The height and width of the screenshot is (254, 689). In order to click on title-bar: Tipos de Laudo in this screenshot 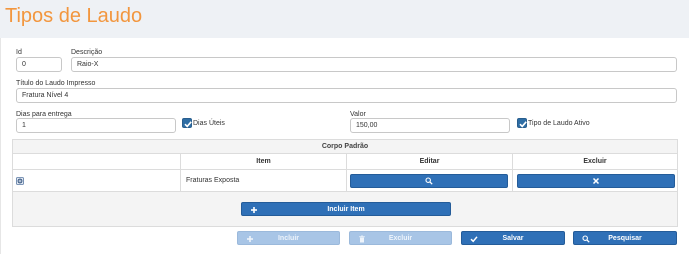, I will do `click(344, 19)`.